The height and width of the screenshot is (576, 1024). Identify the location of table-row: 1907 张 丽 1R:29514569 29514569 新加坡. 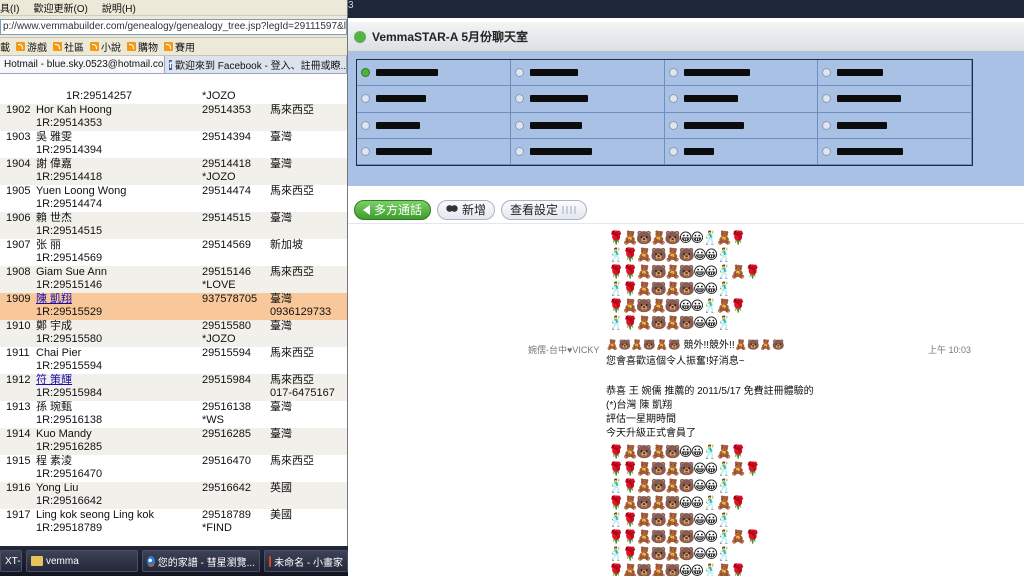
(173, 252).